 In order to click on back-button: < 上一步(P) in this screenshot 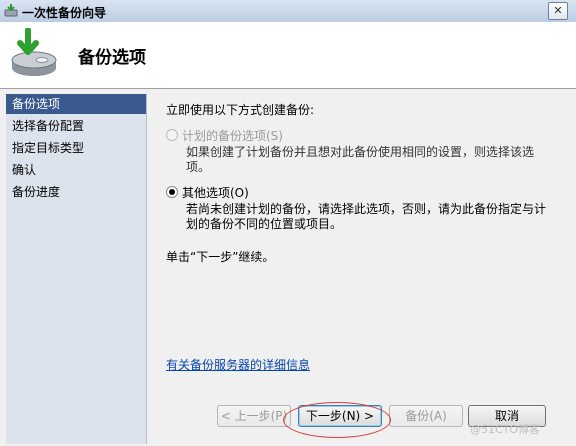, I will do `click(254, 416)`.